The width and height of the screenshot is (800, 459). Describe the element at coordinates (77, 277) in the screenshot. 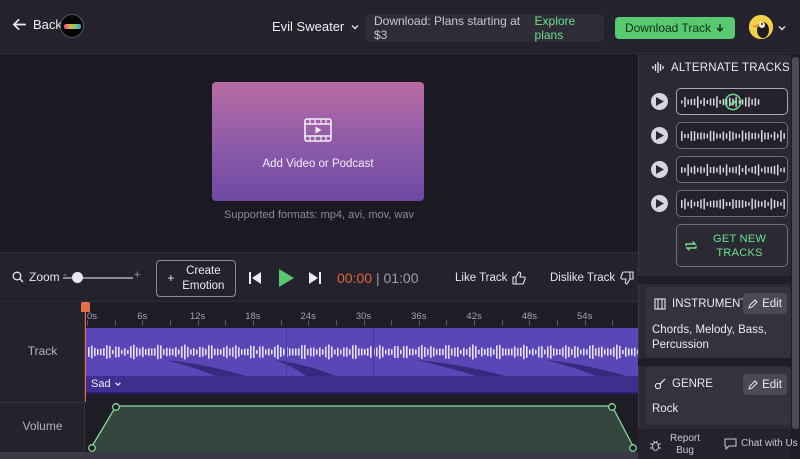

I see `zoom-slider-thumb` at that location.